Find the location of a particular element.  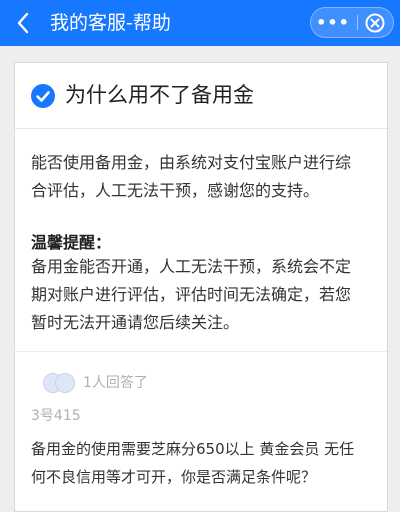

tip-line: 暂时无法开通请您后续关注。 is located at coordinates (135, 322).